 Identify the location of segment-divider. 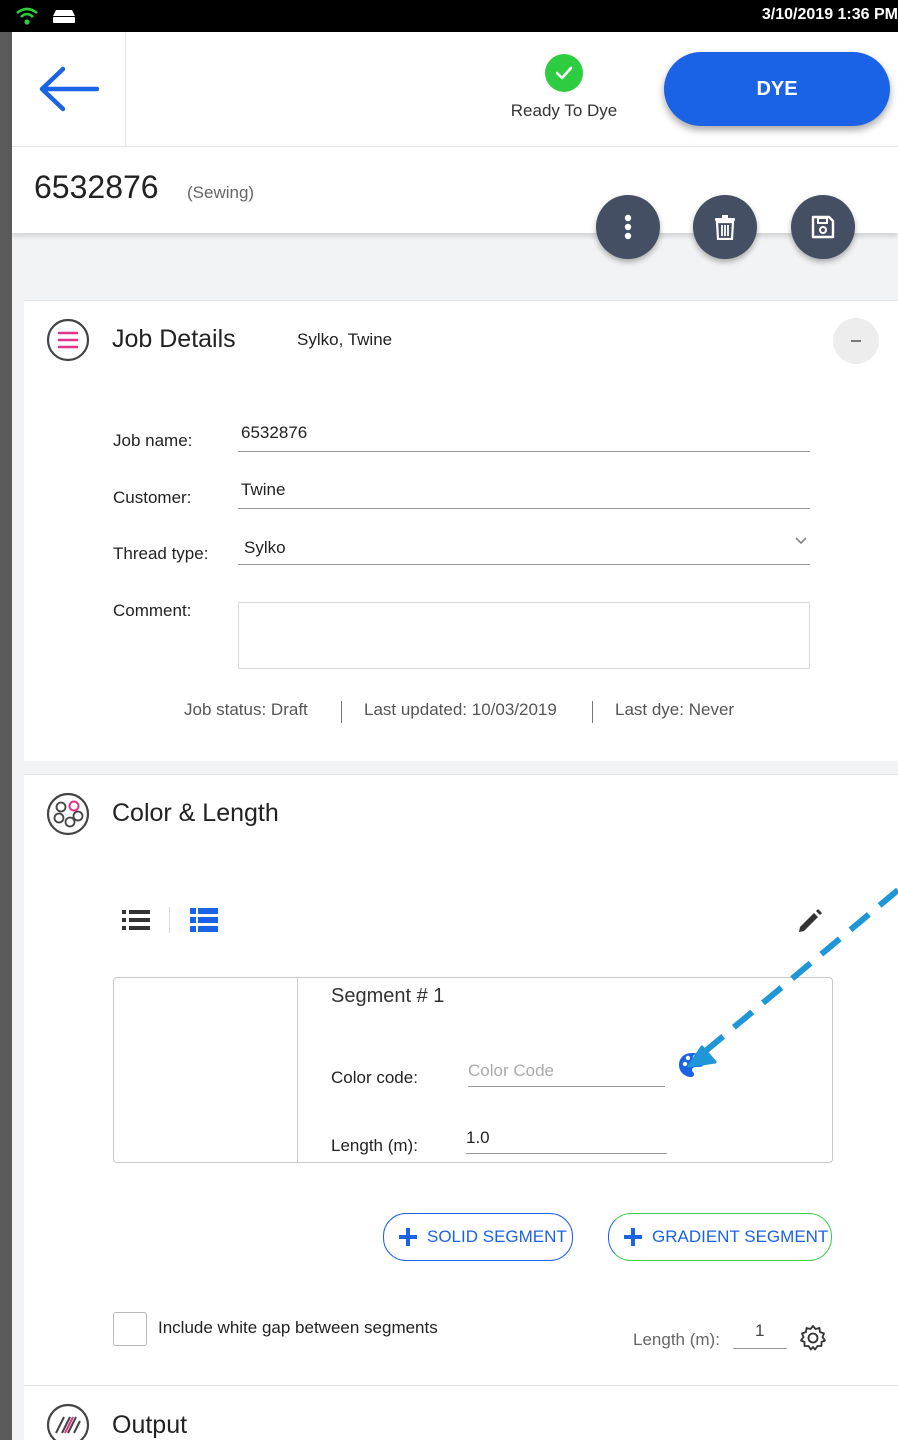
(297, 1070).